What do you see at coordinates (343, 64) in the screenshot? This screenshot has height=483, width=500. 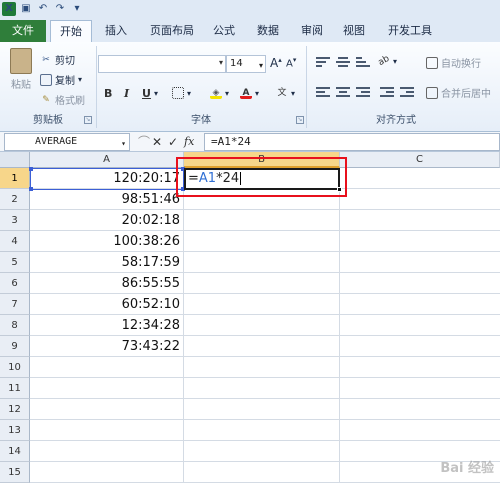 I see `align-middle-icon` at bounding box center [343, 64].